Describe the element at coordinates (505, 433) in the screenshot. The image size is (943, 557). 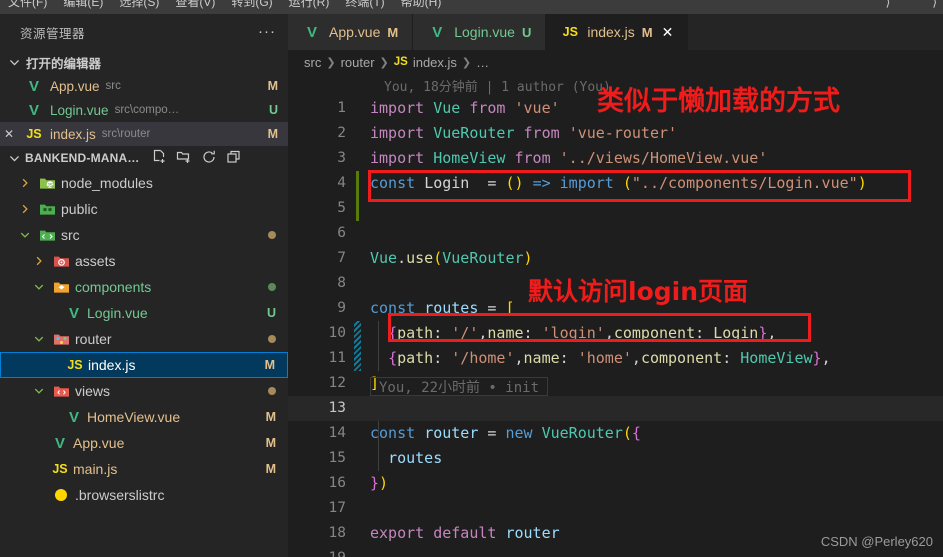
I see `code-line-text: const router = new VueRouter({` at that location.